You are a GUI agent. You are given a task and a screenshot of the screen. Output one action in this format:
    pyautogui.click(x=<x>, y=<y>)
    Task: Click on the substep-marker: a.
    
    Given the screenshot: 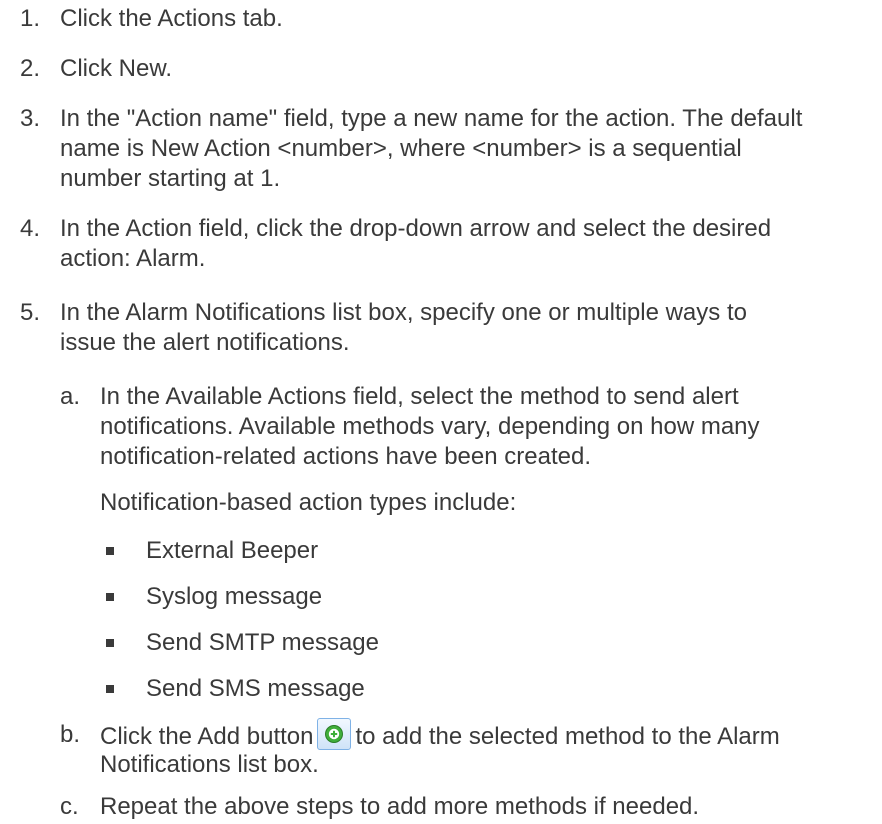 What is the action you would take?
    pyautogui.click(x=70, y=396)
    